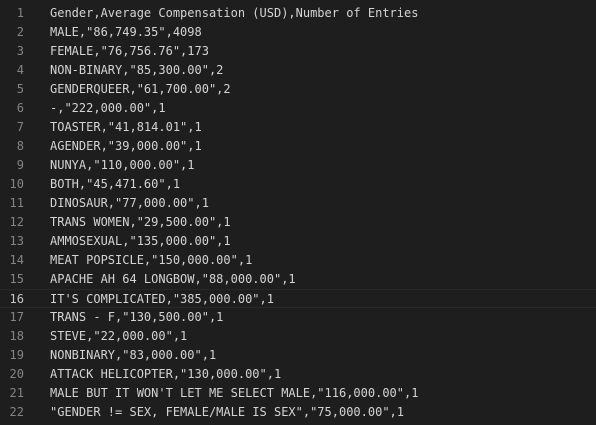  Describe the element at coordinates (20, 13) in the screenshot. I see `line-number: 1` at that location.